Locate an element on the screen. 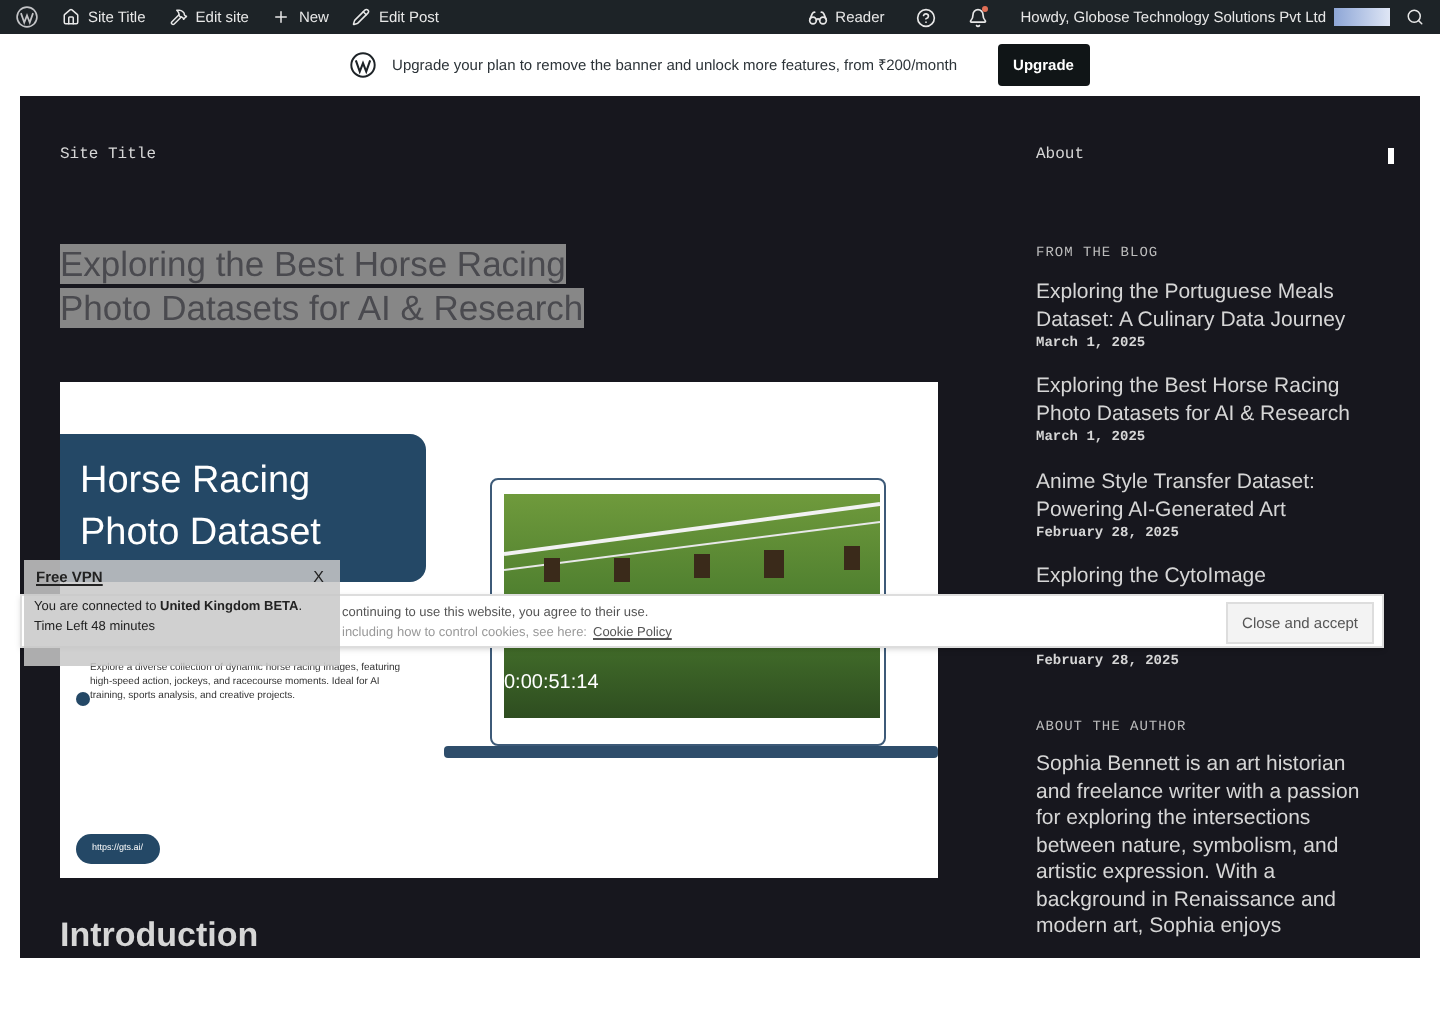 This screenshot has width=1440, height=1018. site-title: Site Title is located at coordinates (500, 156).